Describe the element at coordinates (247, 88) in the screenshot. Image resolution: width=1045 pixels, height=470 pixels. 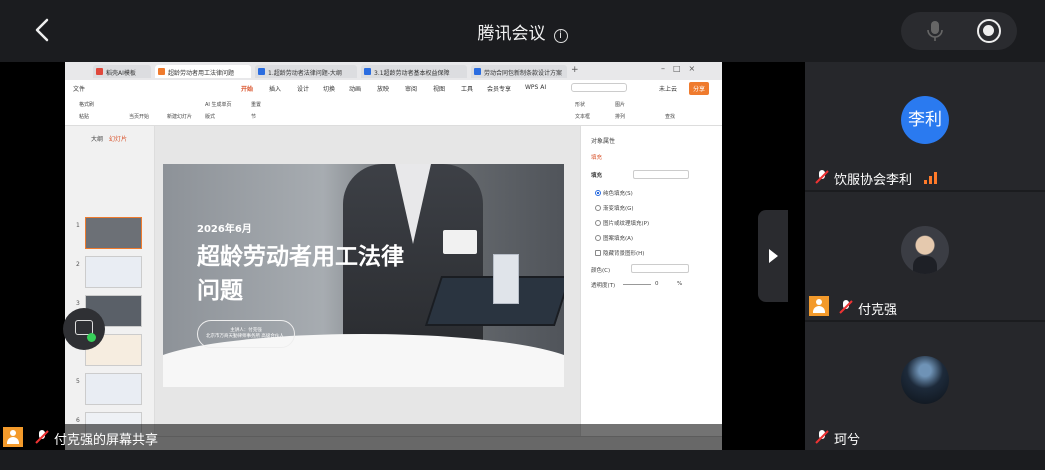
I see `menu-home: 开始` at that location.